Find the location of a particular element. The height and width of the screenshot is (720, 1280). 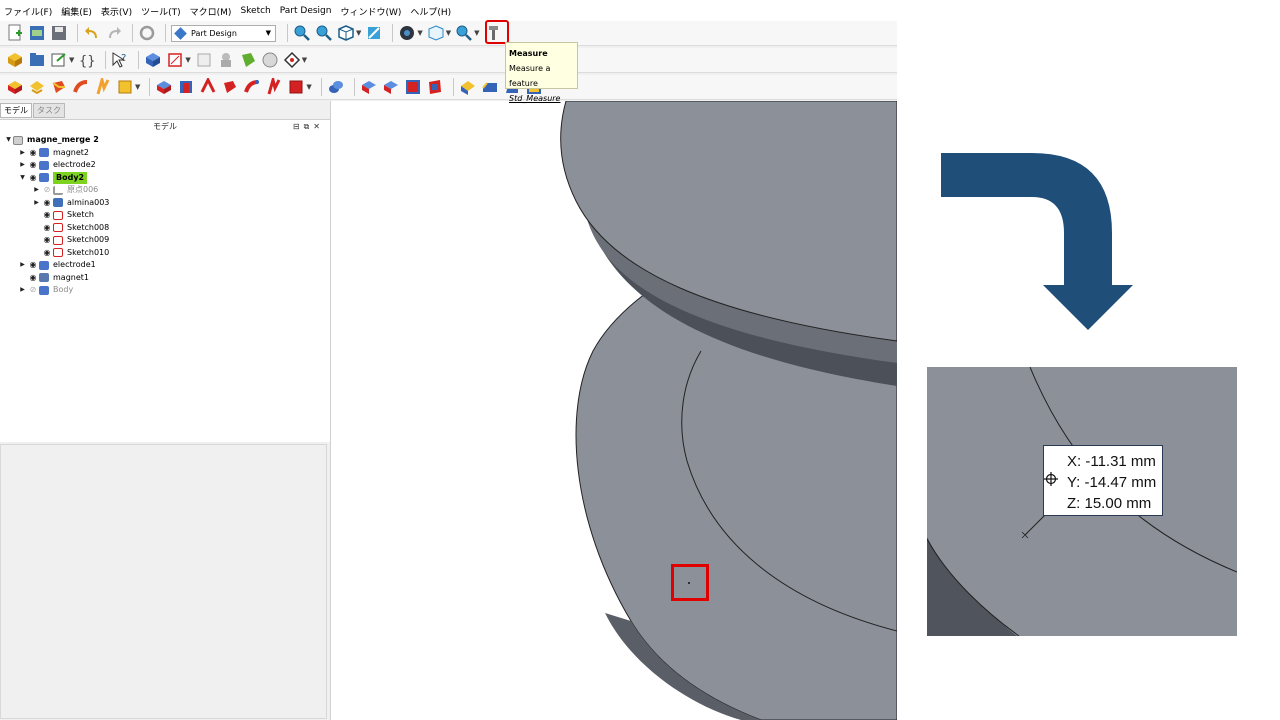

subtractive-box-icon is located at coordinates (296, 87).